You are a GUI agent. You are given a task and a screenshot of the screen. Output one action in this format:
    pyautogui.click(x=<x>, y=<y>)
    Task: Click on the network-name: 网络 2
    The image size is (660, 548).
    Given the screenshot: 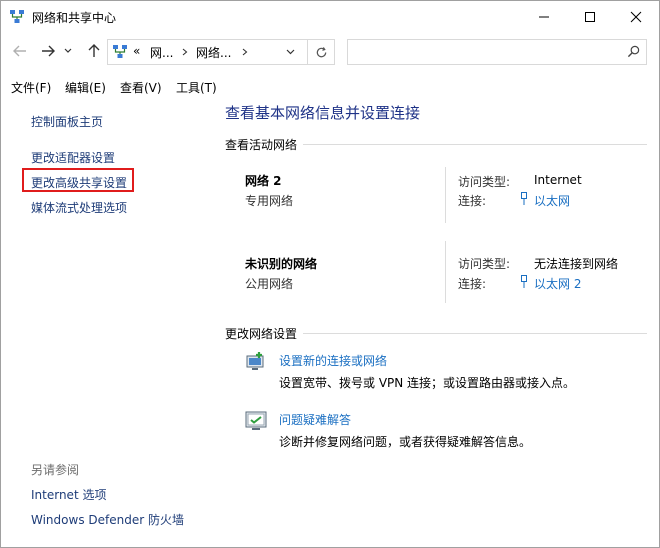 What is the action you would take?
    pyautogui.click(x=263, y=181)
    